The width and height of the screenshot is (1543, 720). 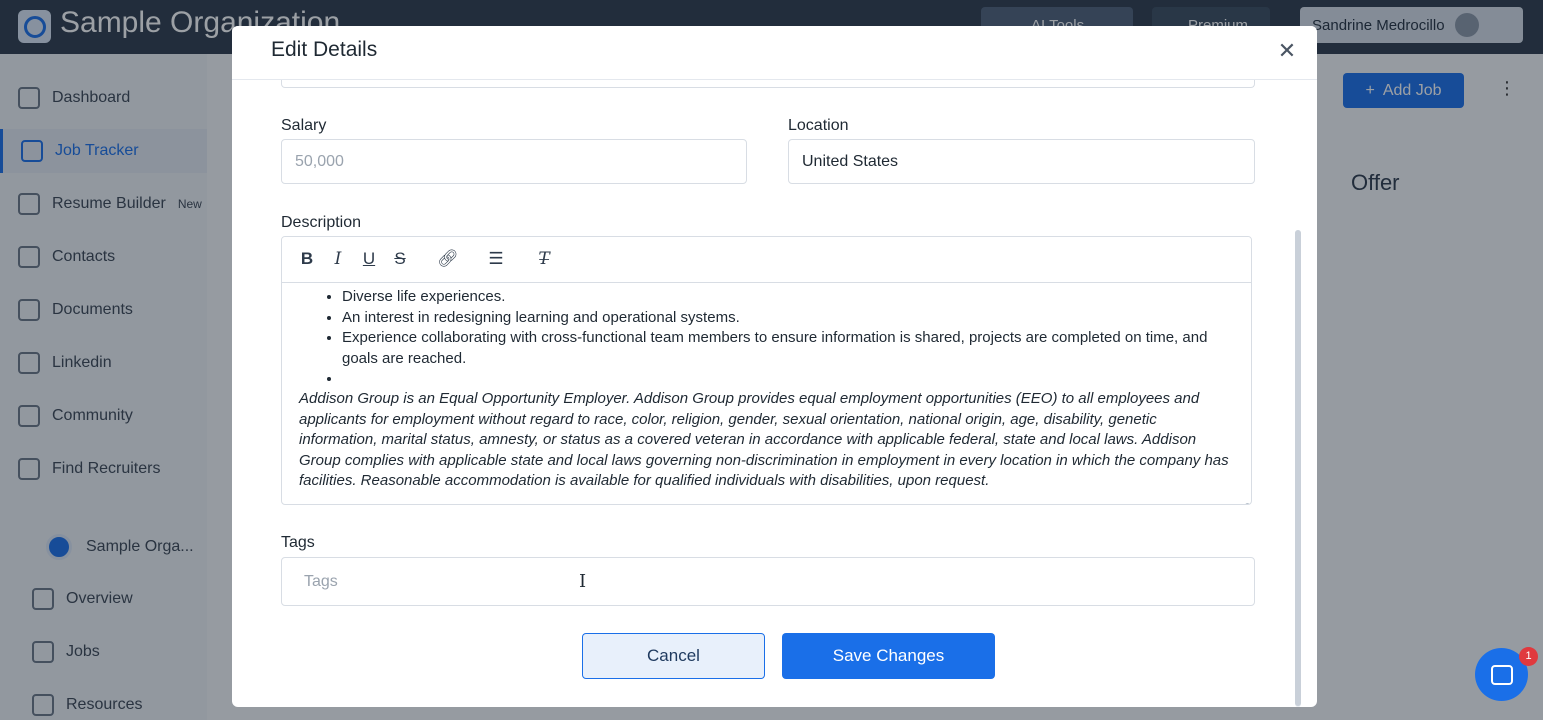 What do you see at coordinates (768, 581) in the screenshot?
I see `tags-input: Tags` at bounding box center [768, 581].